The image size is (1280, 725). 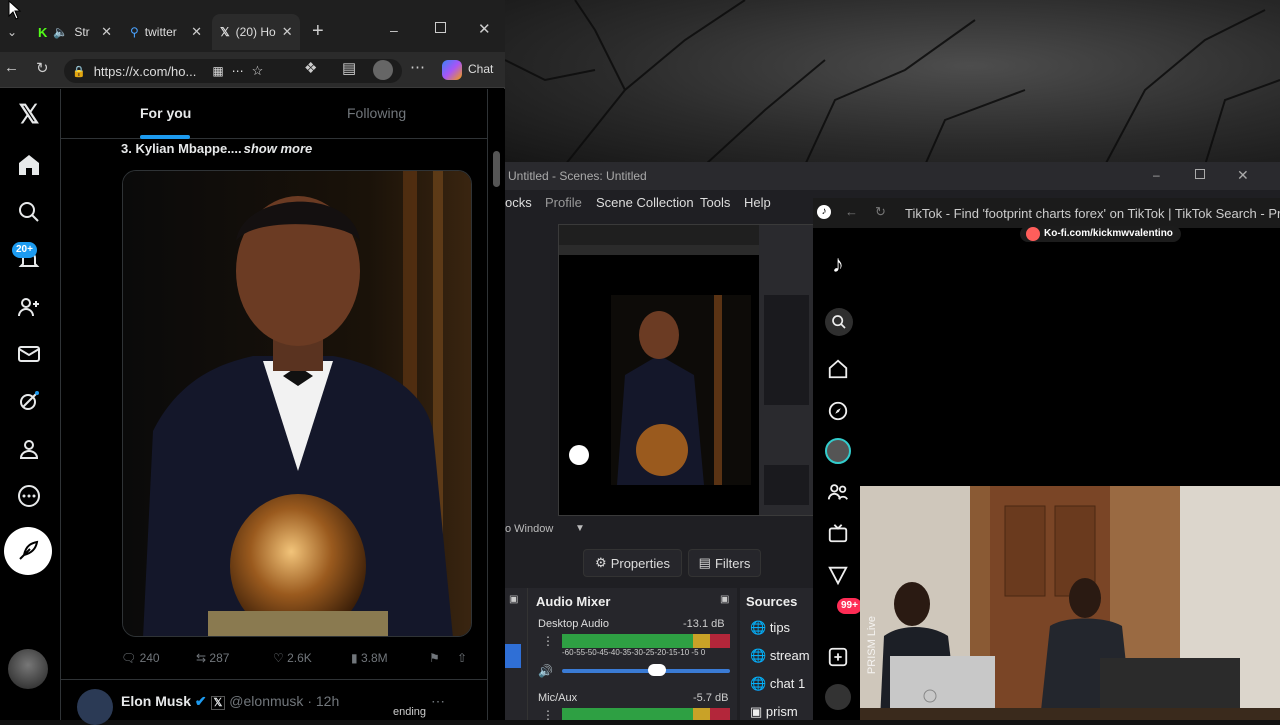 I want to click on scrollbar-thumb, so click(x=496, y=169).